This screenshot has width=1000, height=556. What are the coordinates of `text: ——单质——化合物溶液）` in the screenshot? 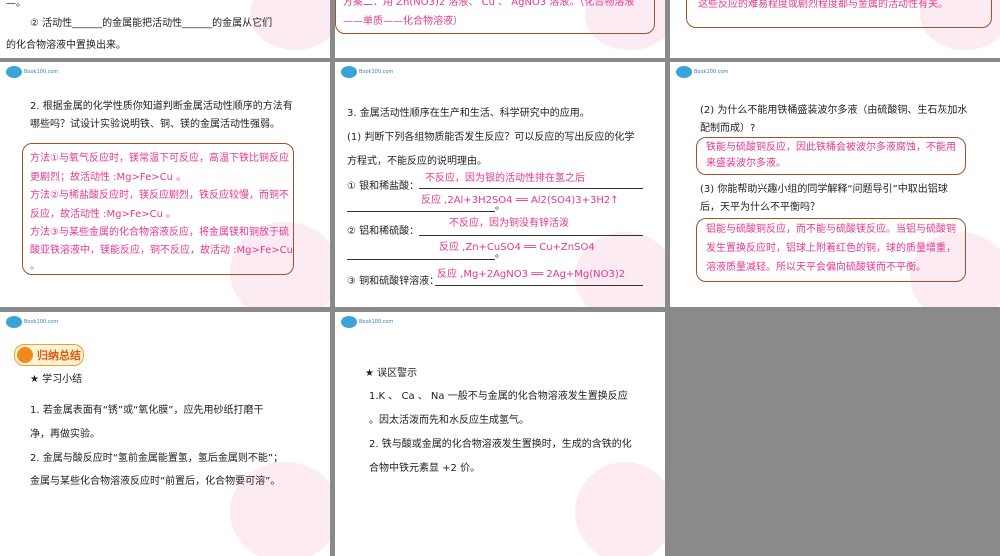 It's located at (403, 21).